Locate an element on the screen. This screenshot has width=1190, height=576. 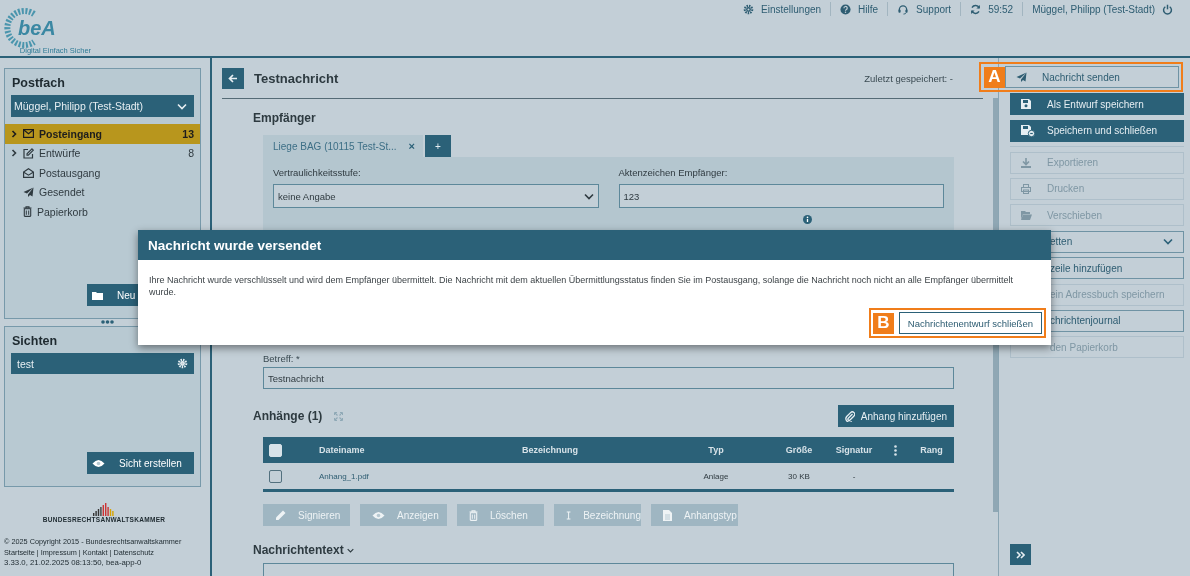
table-cell: - is located at coordinates (854, 476).